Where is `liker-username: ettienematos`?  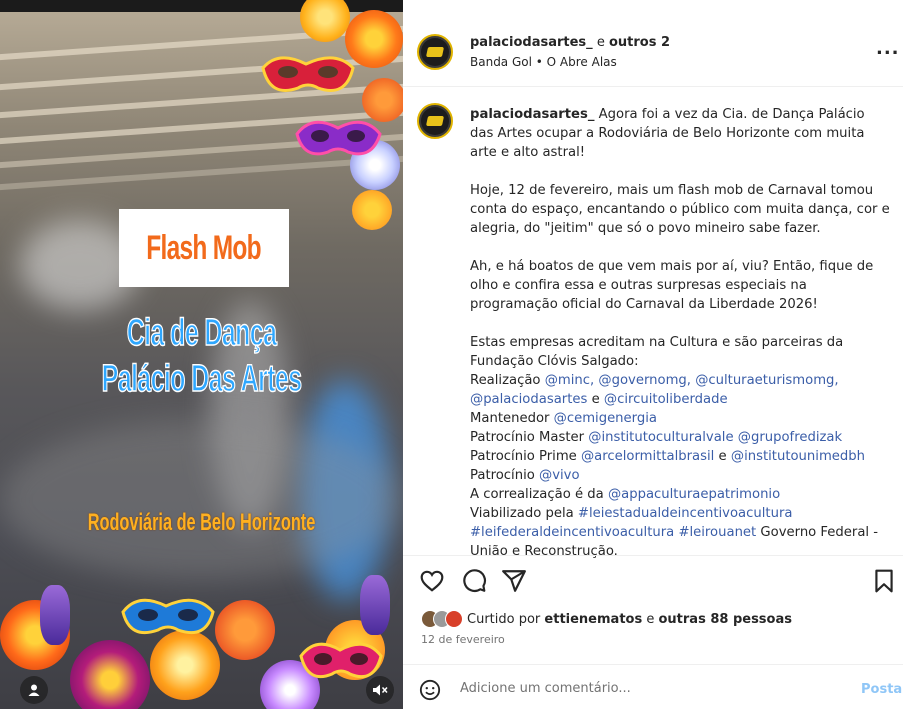 liker-username: ettienematos is located at coordinates (593, 619).